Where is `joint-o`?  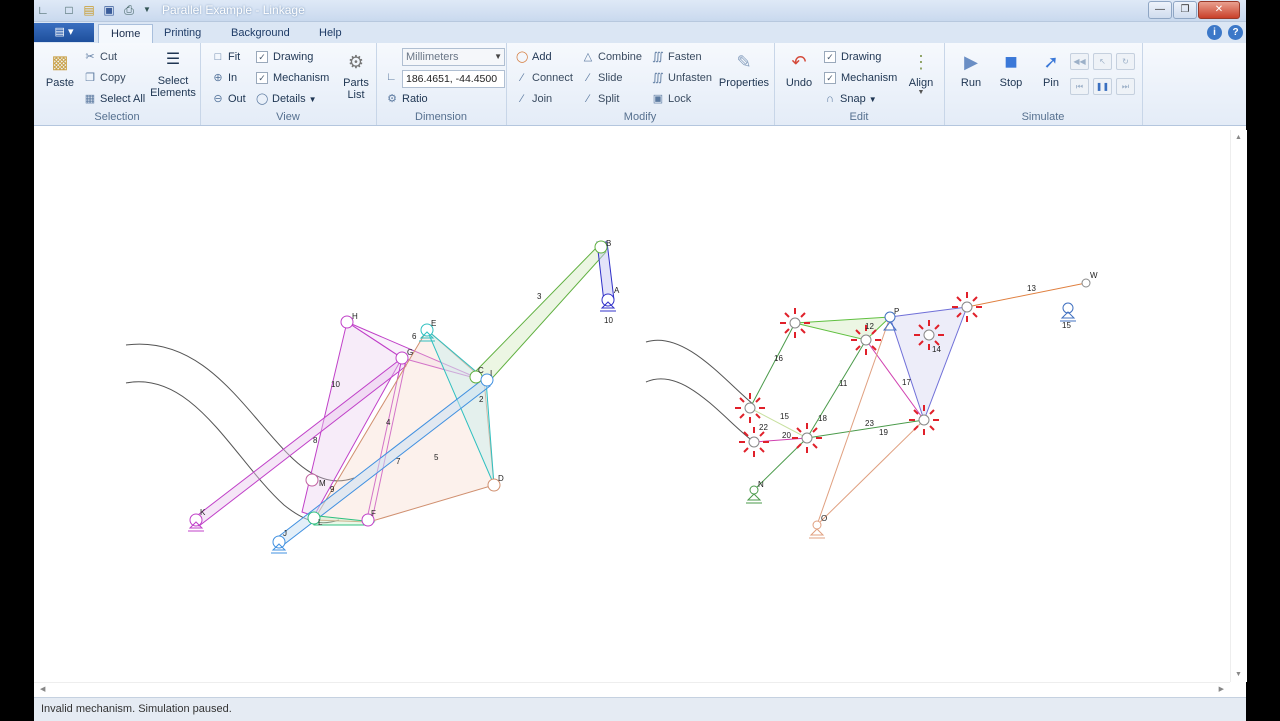 joint-o is located at coordinates (817, 525).